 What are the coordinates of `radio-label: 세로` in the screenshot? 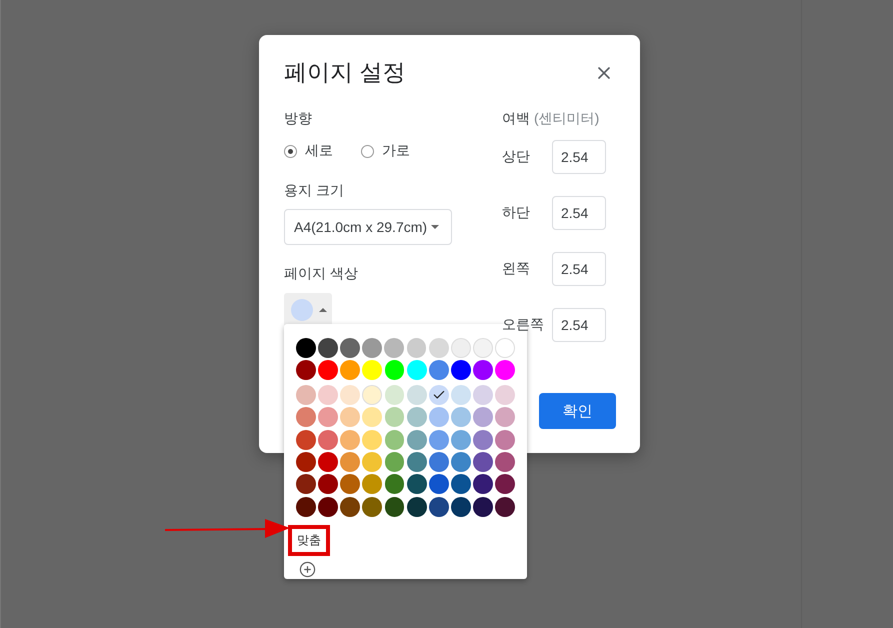 It's located at (319, 151).